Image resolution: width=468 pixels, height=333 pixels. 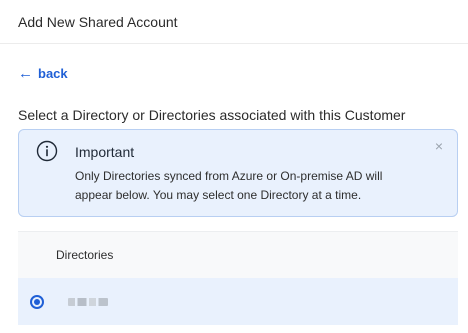 I want to click on directory-radio, so click(x=37, y=301).